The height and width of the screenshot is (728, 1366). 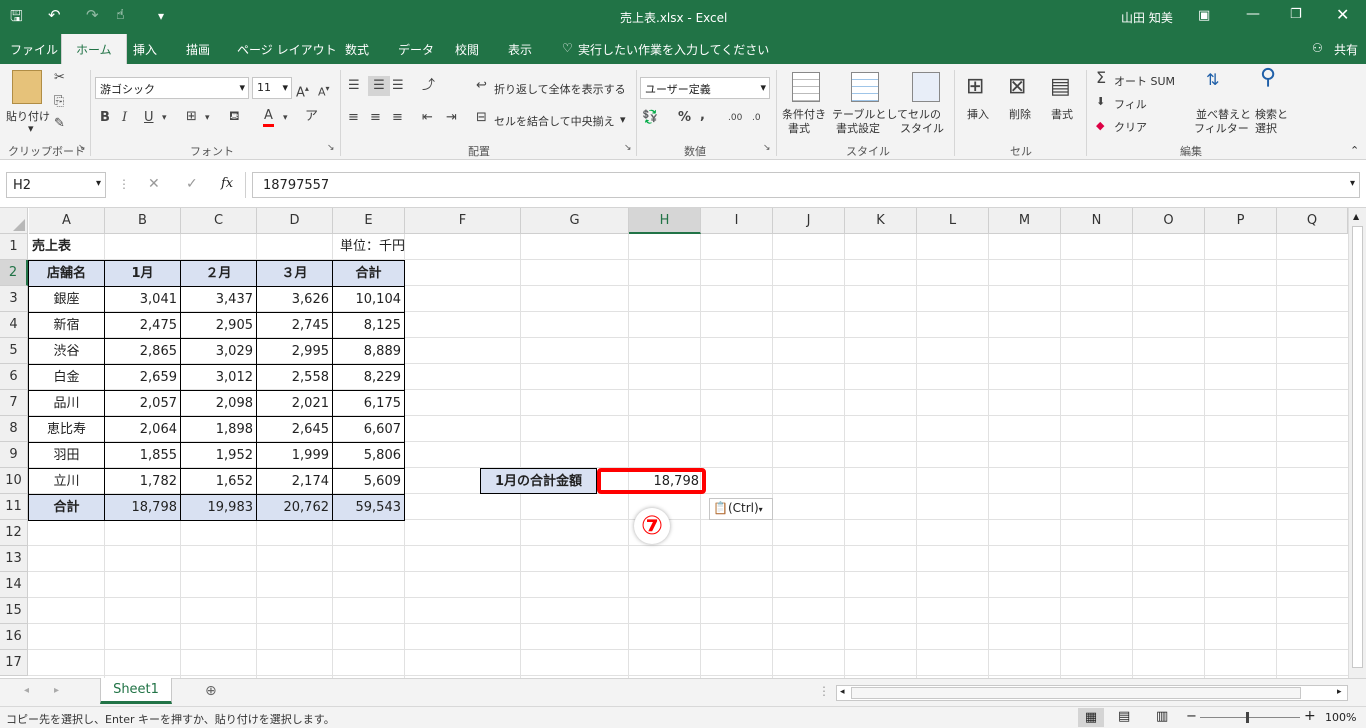 What do you see at coordinates (16, 18) in the screenshot?
I see `save-icon: 🖫` at bounding box center [16, 18].